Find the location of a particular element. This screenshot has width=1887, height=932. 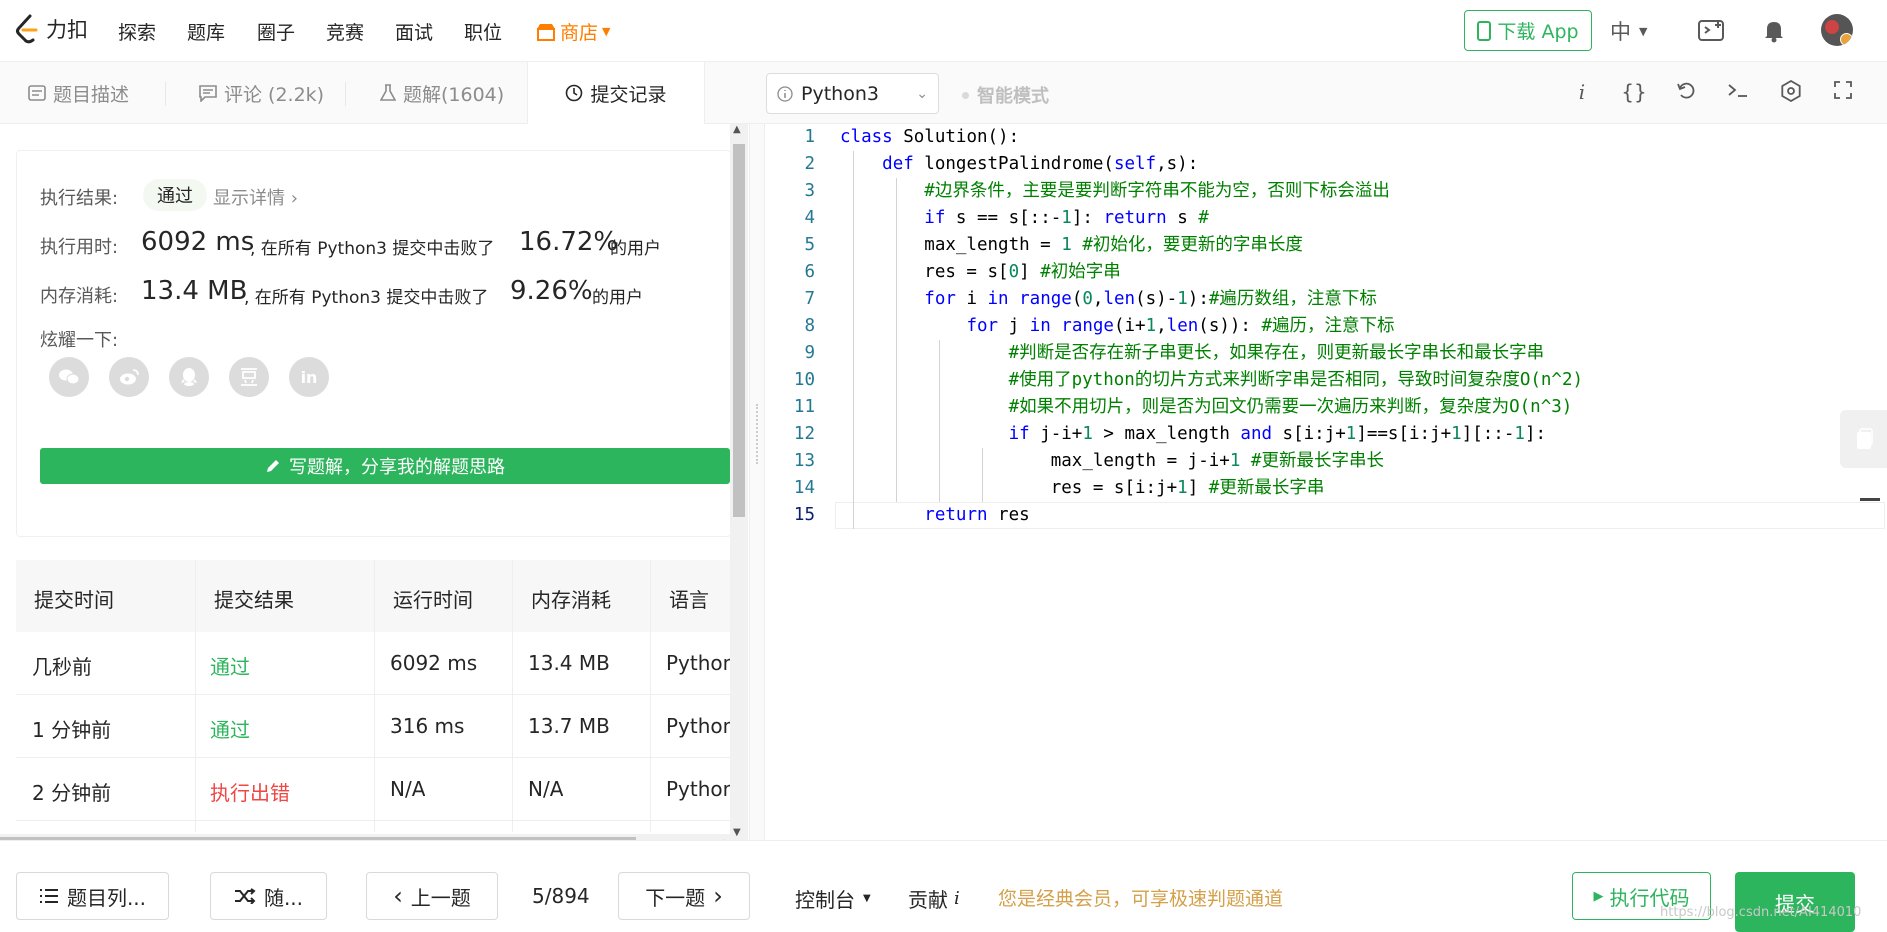

code-line: 7 for i in range(0,len(s)-1):#遍历数组，注意下标 is located at coordinates (1090, 299).